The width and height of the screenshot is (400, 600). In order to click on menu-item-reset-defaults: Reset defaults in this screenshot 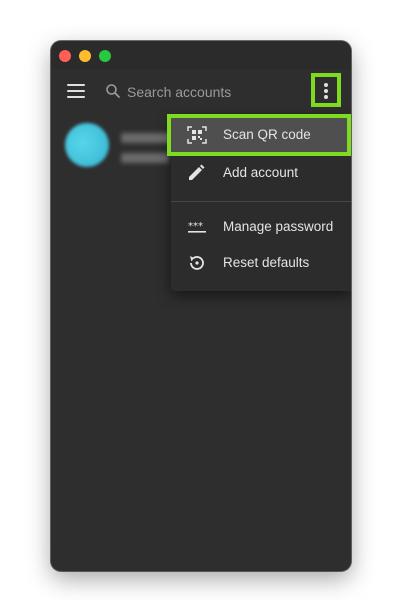, I will do `click(261, 263)`.